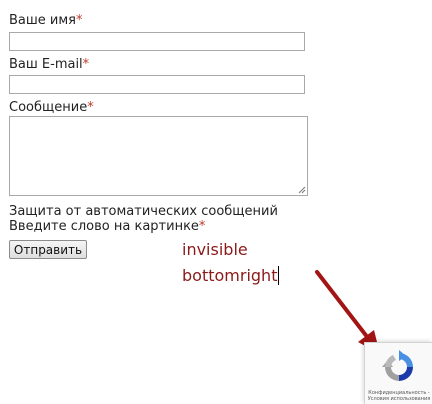 The width and height of the screenshot is (432, 404). What do you see at coordinates (157, 41) in the screenshot?
I see `name-input` at bounding box center [157, 41].